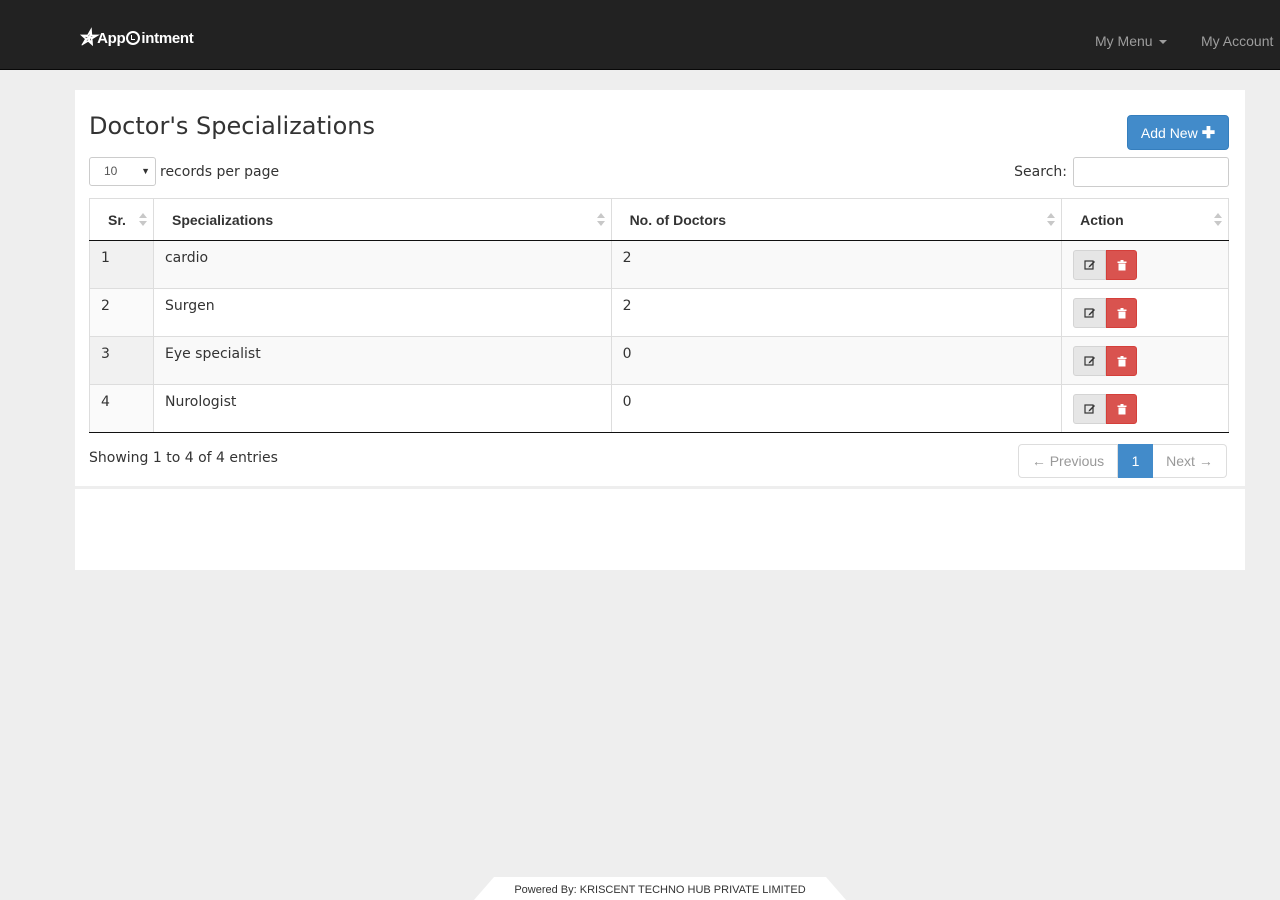 This screenshot has height=900, width=1280. Describe the element at coordinates (1151, 172) in the screenshot. I see `search-input` at that location.